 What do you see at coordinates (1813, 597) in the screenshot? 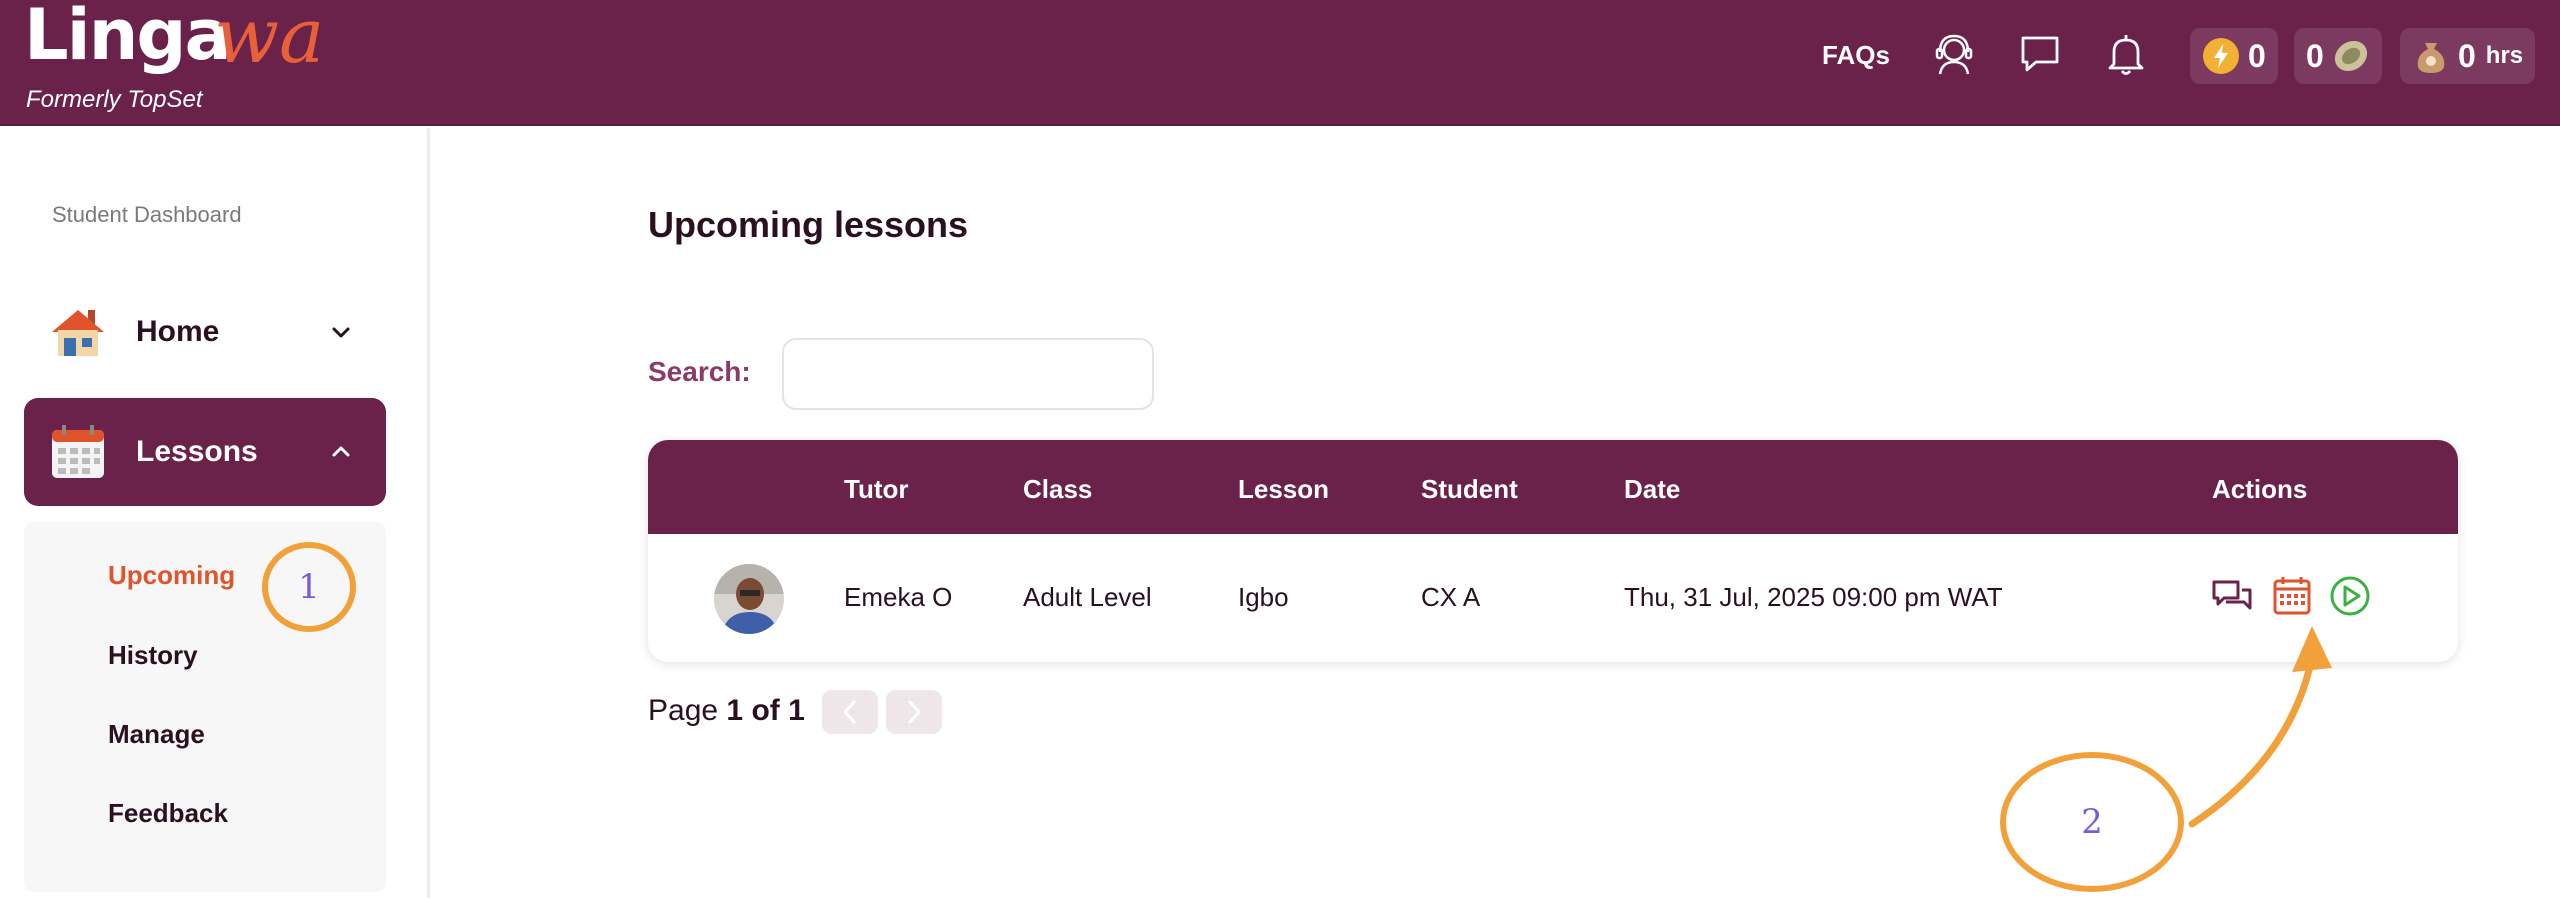
I see `cell-date: Thu, 31 Jul, 2025 09:00 pm WAT` at bounding box center [1813, 597].